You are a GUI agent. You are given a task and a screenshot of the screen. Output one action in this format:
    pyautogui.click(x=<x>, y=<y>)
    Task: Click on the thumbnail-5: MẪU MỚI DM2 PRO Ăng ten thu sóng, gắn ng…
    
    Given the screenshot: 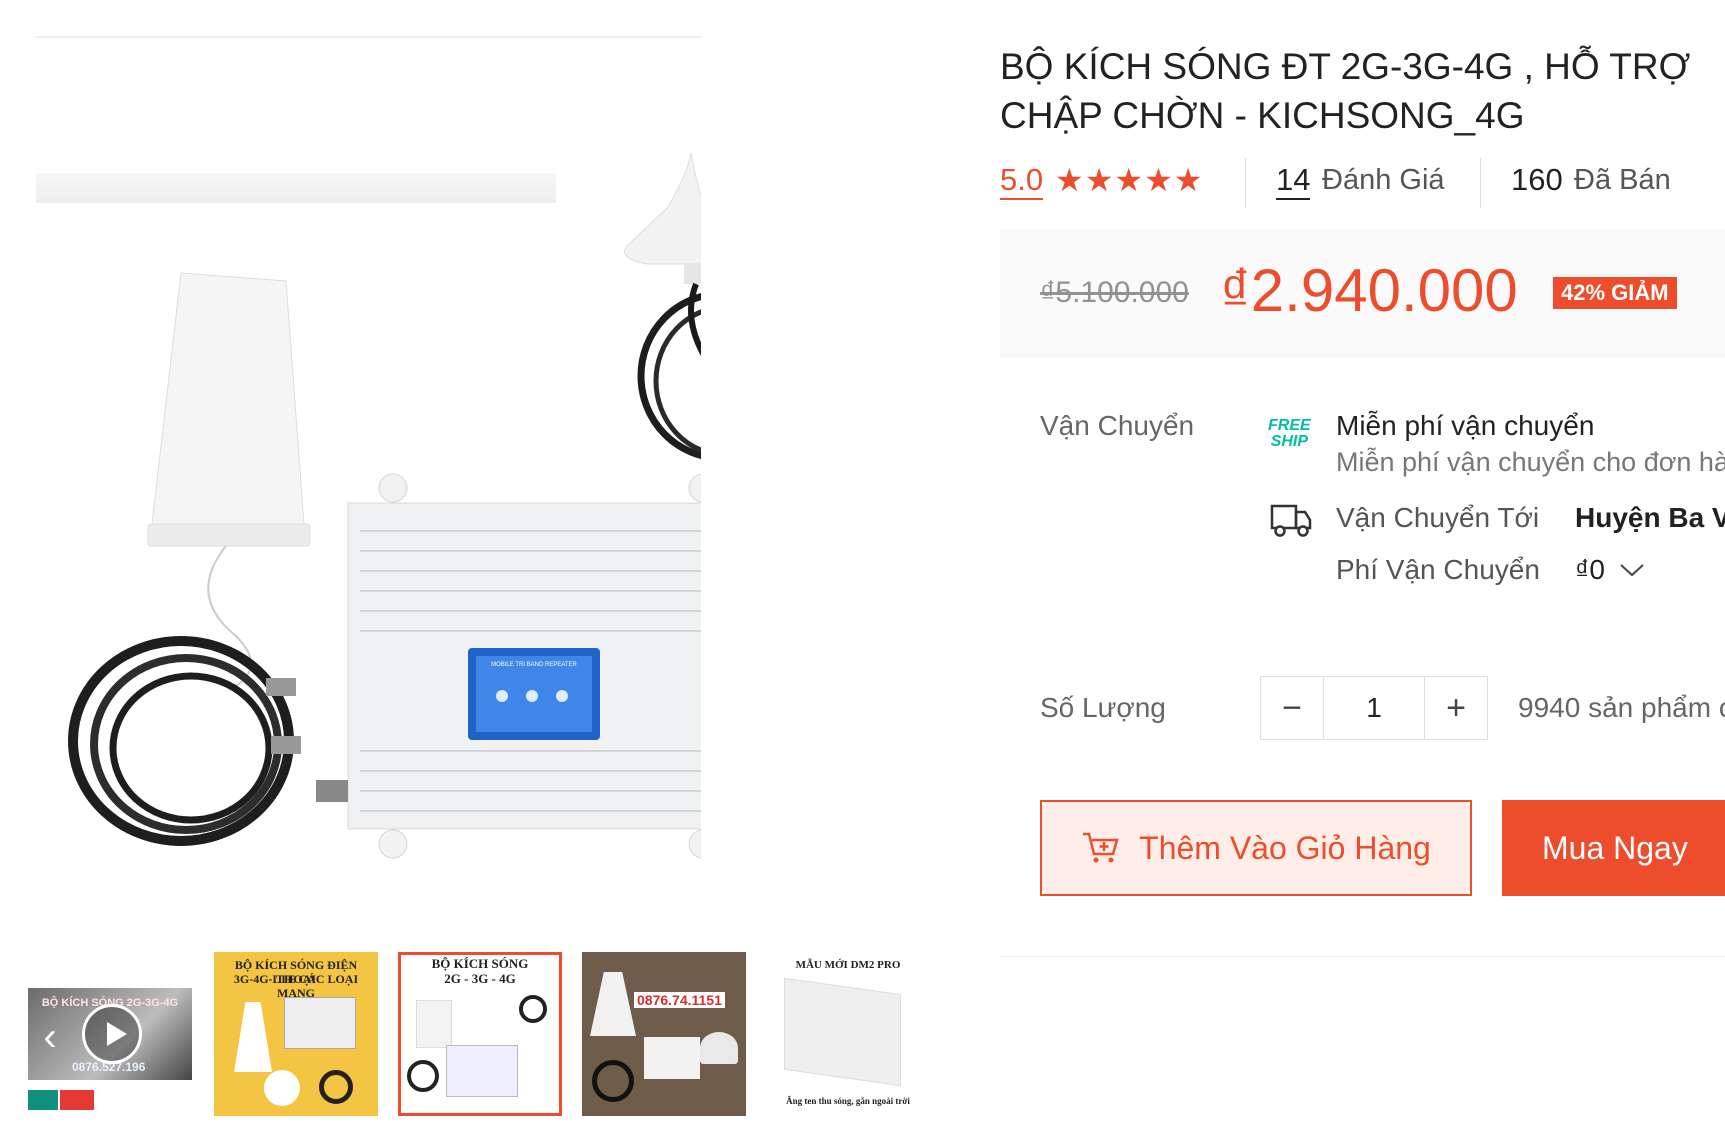 What is the action you would take?
    pyautogui.click(x=848, y=1034)
    